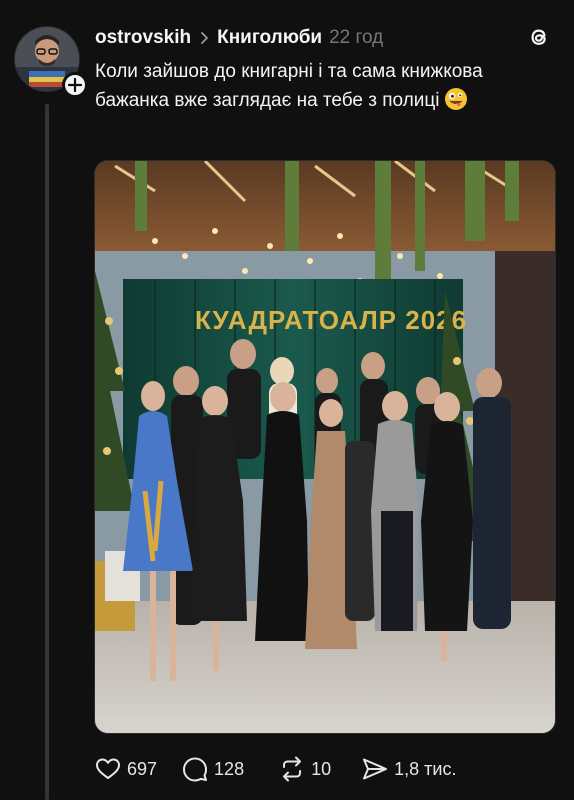 This screenshot has height=800, width=574. What do you see at coordinates (229, 768) in the screenshot?
I see `reply-count: 128` at bounding box center [229, 768].